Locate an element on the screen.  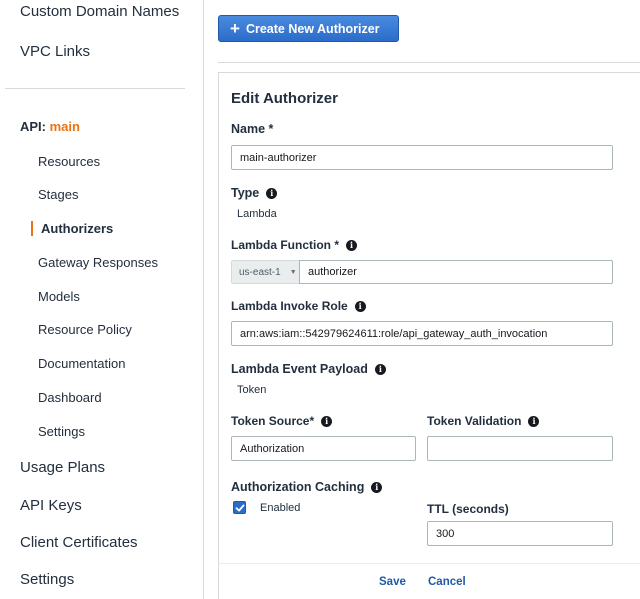
sidebar-item-settings: Settings is located at coordinates (47, 579).